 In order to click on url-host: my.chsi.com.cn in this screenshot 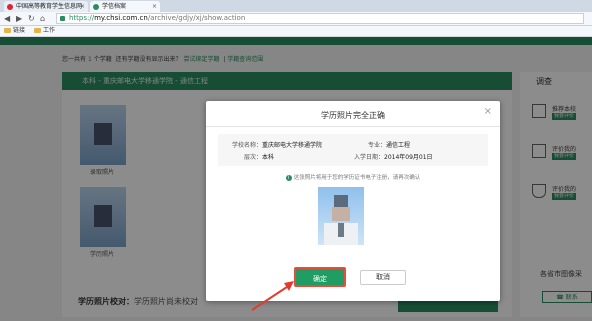, I will do `click(121, 18)`.